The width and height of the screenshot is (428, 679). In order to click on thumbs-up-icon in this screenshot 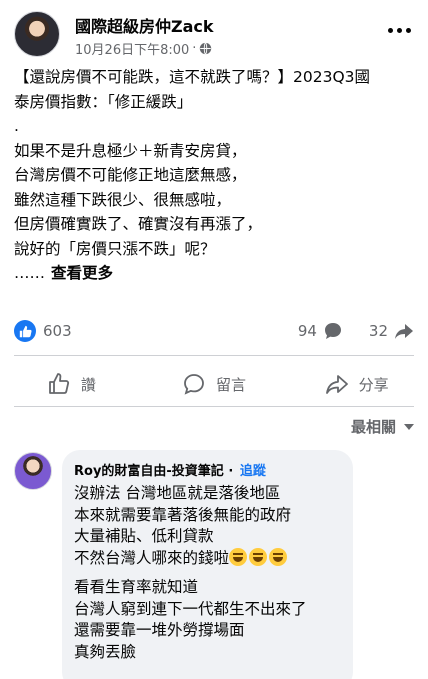, I will do `click(58, 383)`.